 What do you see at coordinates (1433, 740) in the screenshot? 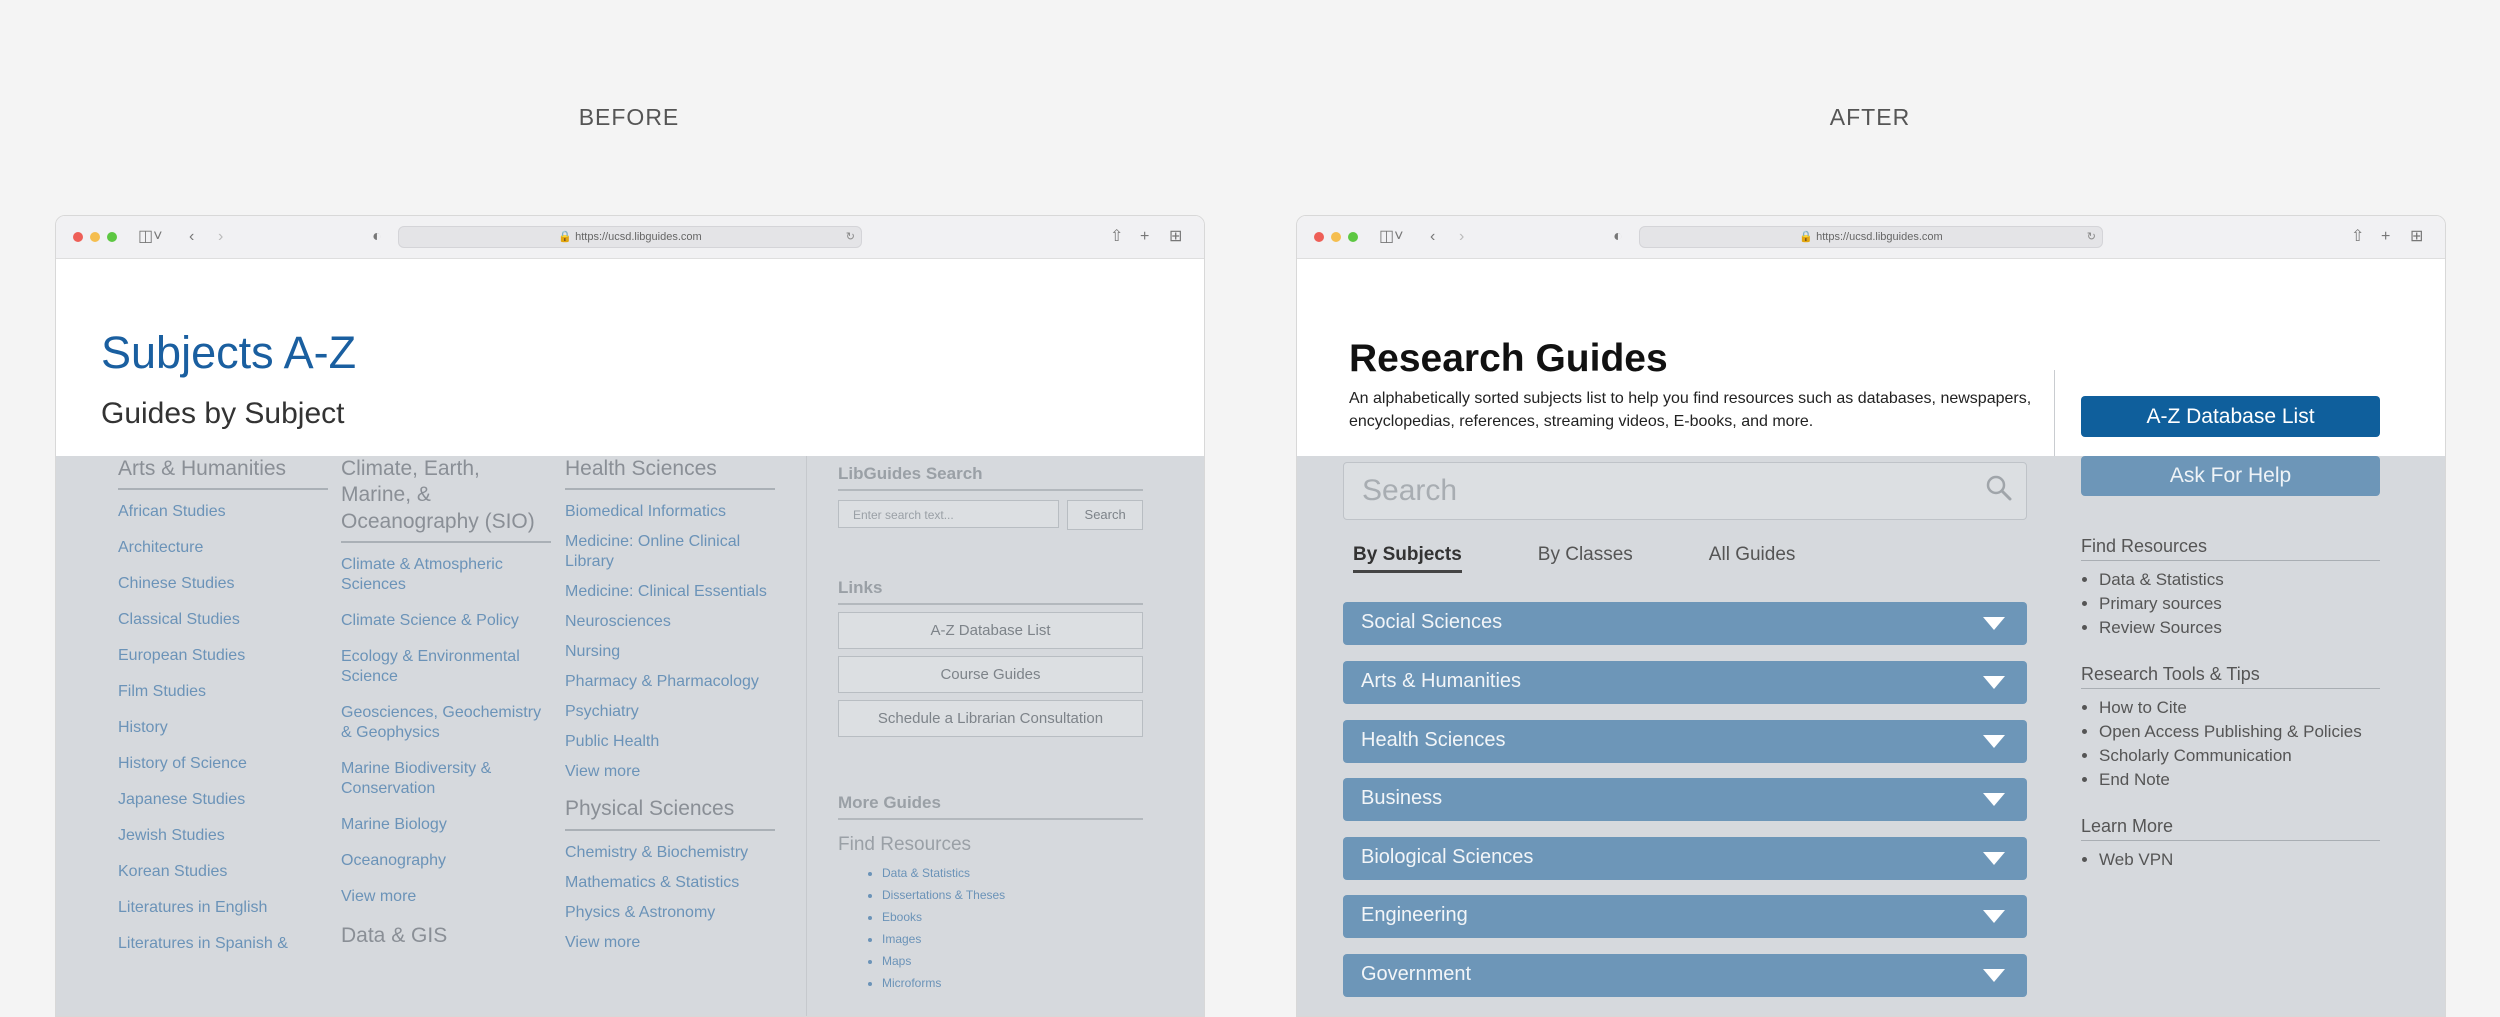
I see `accordion-label: Health Sciences` at bounding box center [1433, 740].